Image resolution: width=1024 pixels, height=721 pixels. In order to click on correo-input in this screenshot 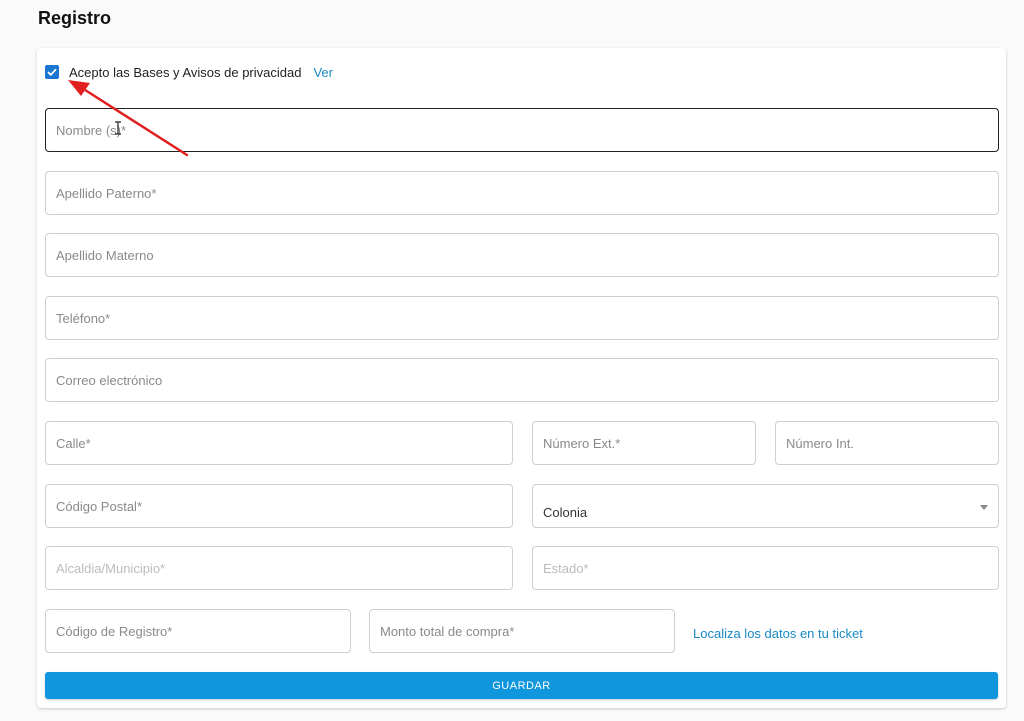, I will do `click(522, 380)`.